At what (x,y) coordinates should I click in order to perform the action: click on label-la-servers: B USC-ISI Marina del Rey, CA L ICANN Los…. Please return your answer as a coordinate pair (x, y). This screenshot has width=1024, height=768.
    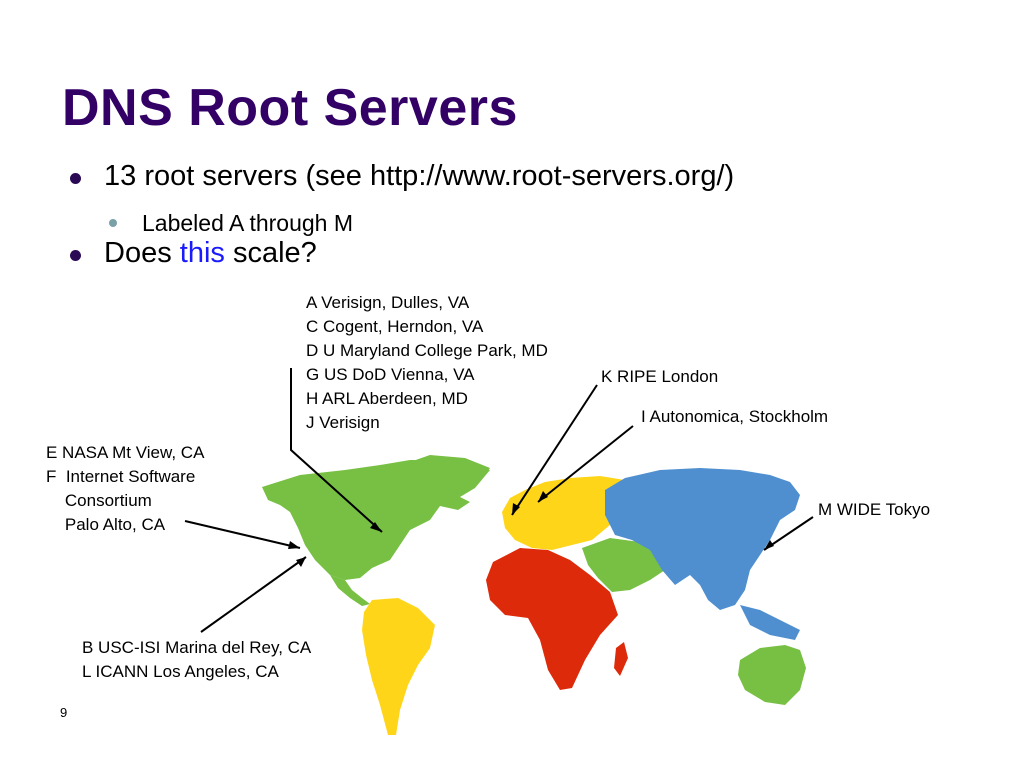
    Looking at the image, I should click on (196, 660).